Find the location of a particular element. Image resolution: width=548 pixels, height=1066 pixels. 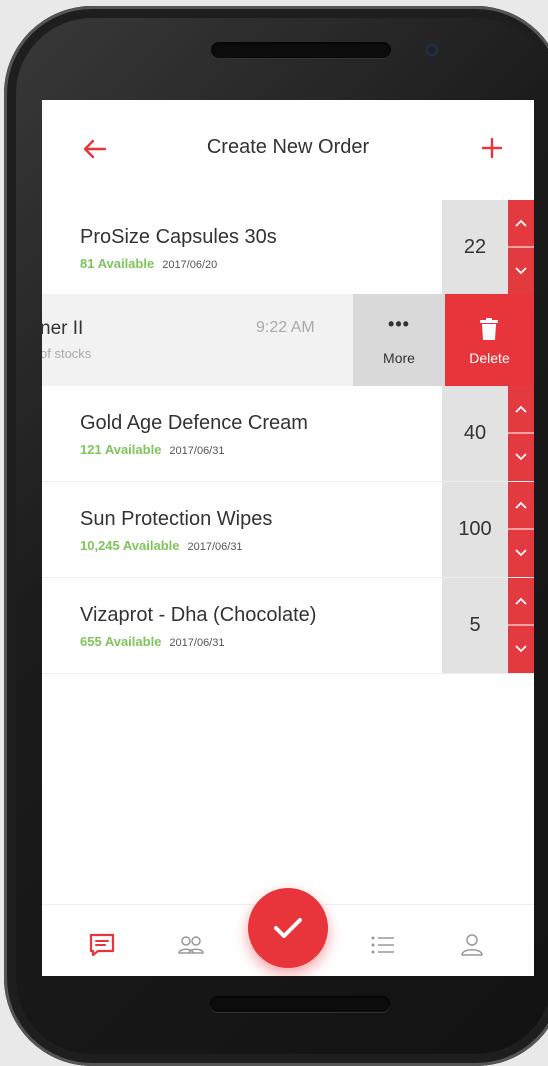

plus-icon is located at coordinates (492, 148).